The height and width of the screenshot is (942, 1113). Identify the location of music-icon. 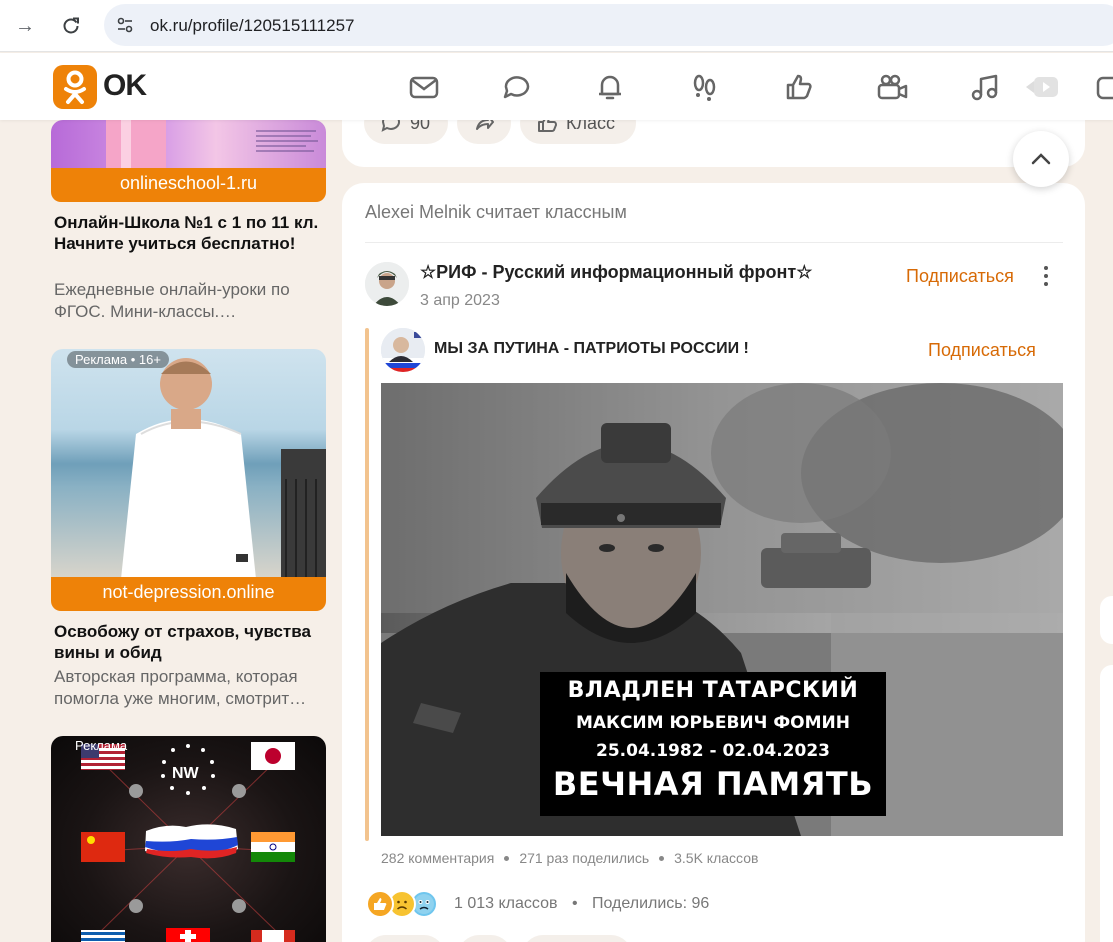
(985, 87).